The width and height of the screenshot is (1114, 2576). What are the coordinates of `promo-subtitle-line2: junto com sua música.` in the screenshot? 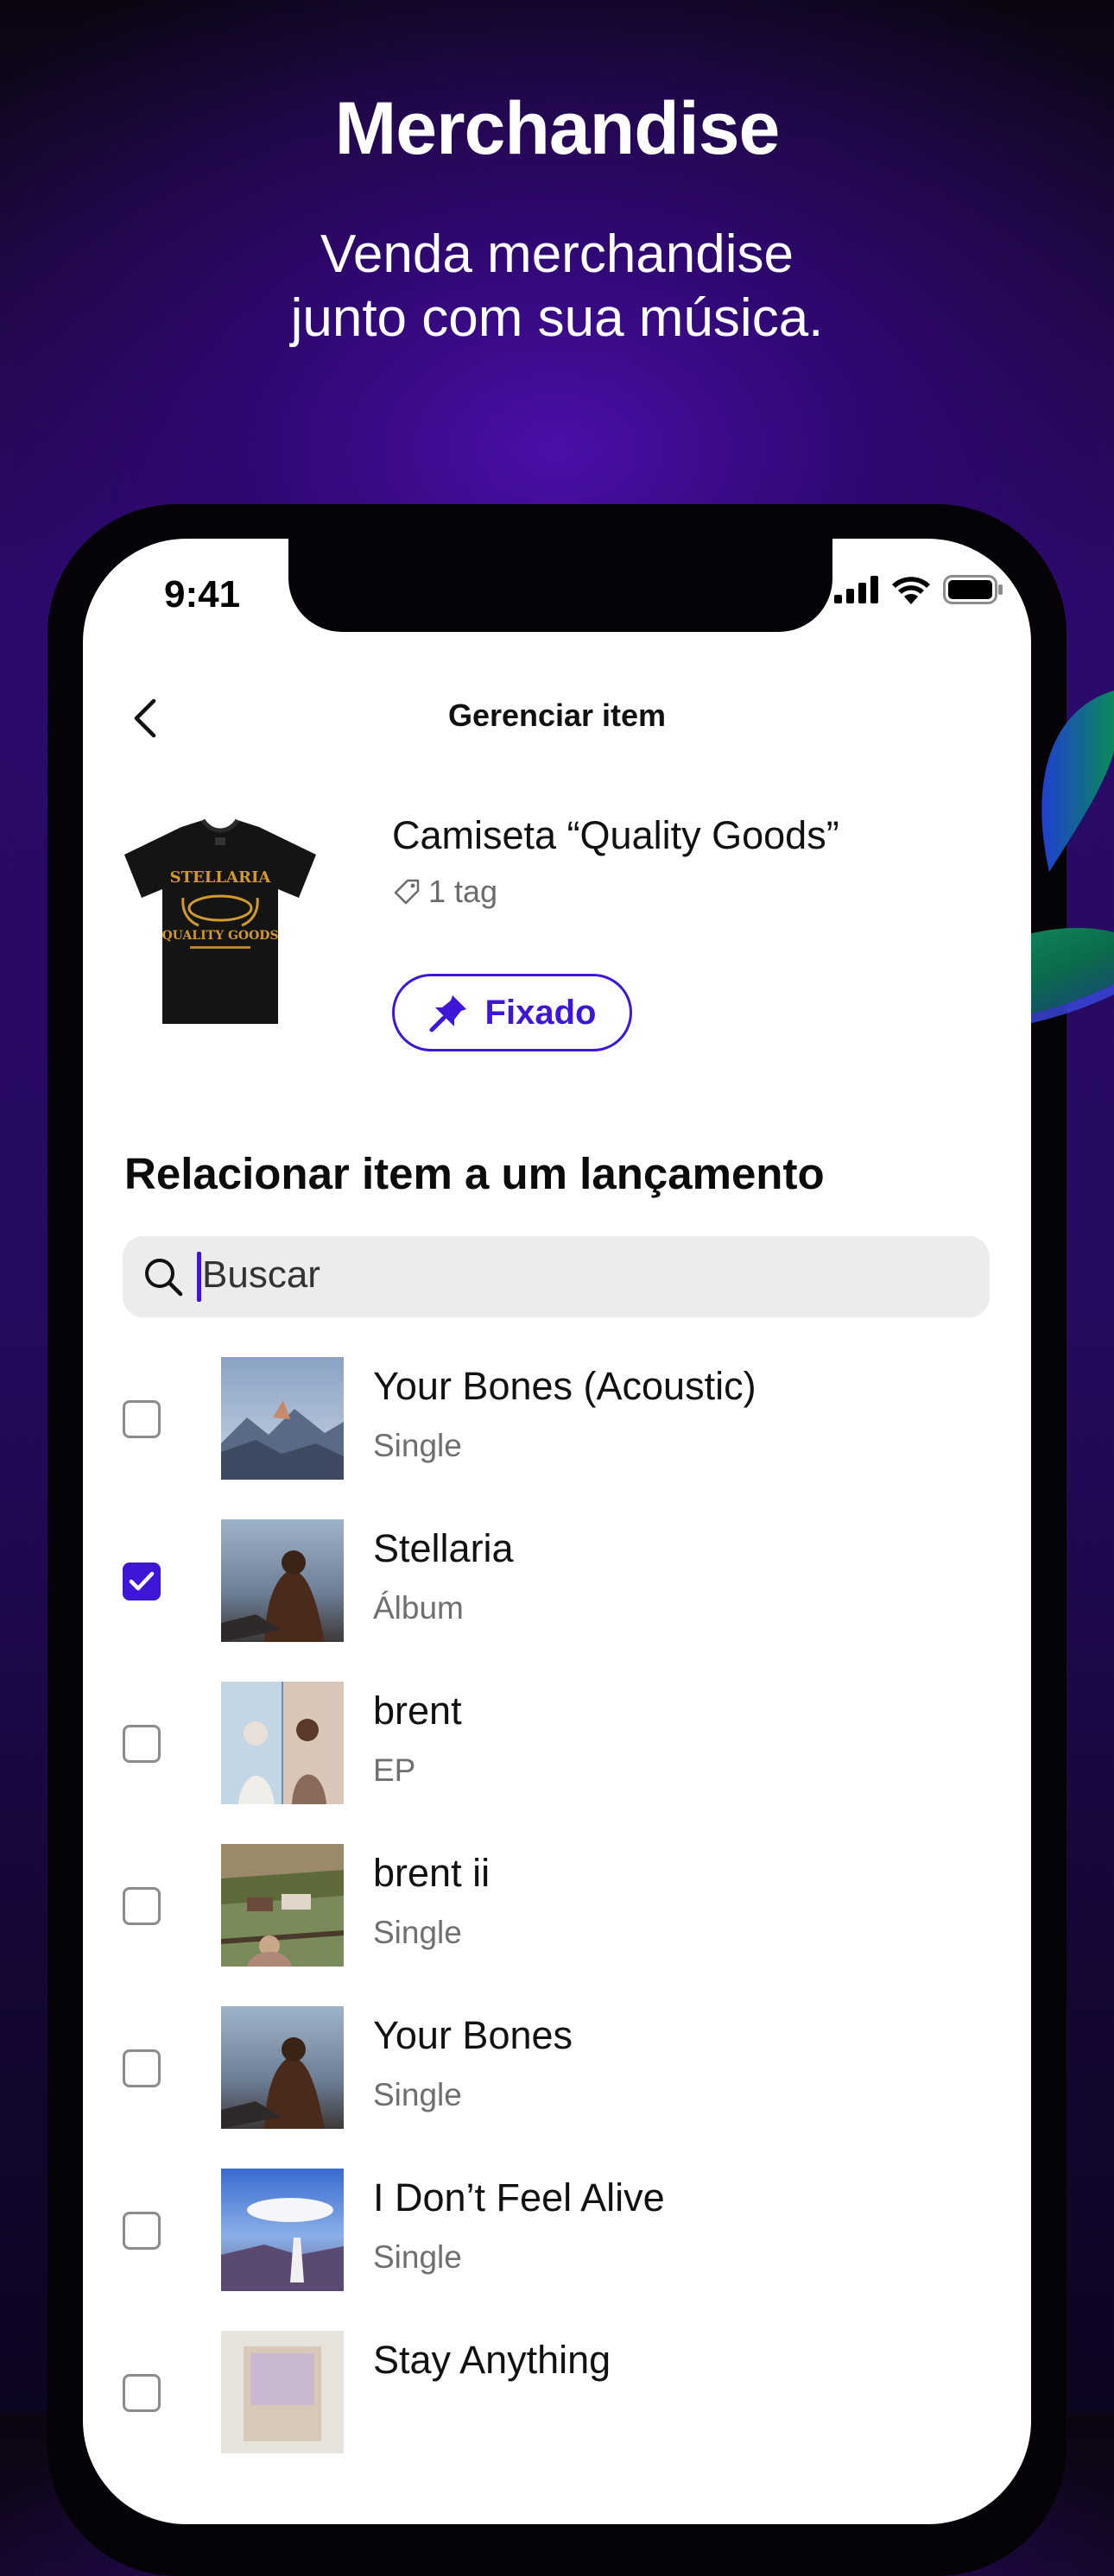 It's located at (557, 318).